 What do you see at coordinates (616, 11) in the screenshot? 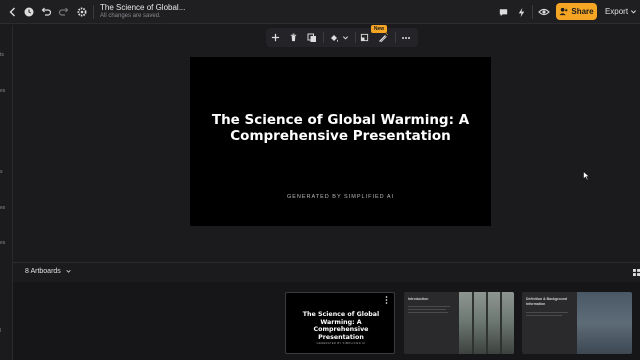
I see `export-label: Export` at bounding box center [616, 11].